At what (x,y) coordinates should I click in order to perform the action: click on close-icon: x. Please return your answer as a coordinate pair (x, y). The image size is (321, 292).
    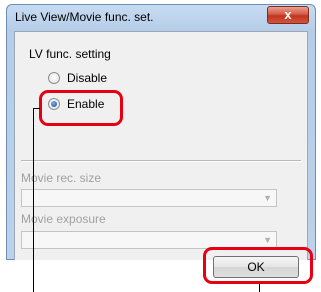
    Looking at the image, I should click on (288, 14).